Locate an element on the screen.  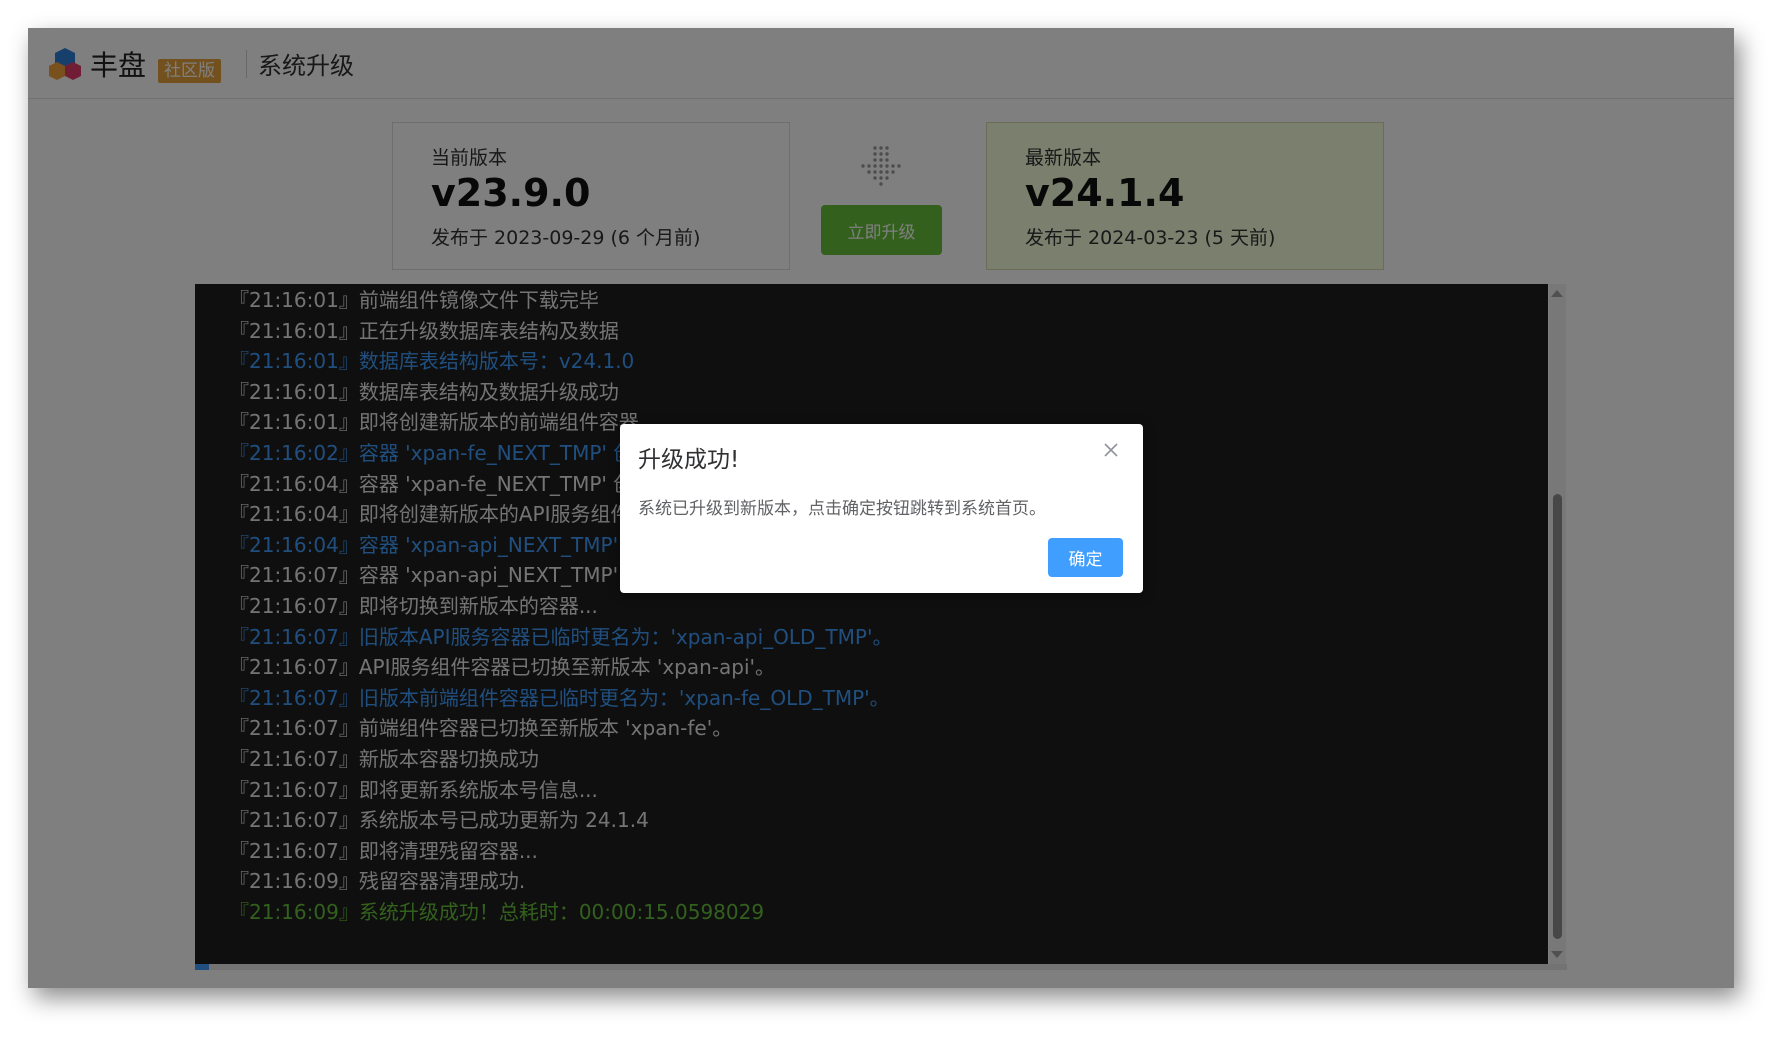
confirm-button: 确定 is located at coordinates (1085, 557).